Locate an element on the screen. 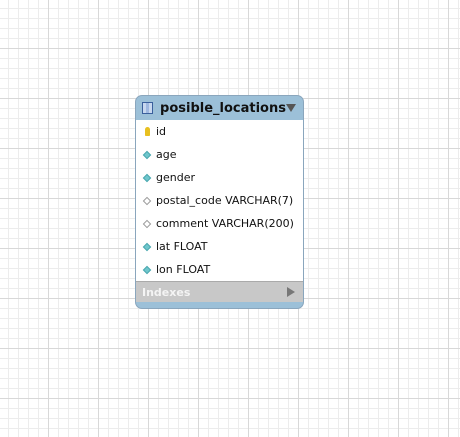  column-row: comment VARCHAR(200) is located at coordinates (219, 223).